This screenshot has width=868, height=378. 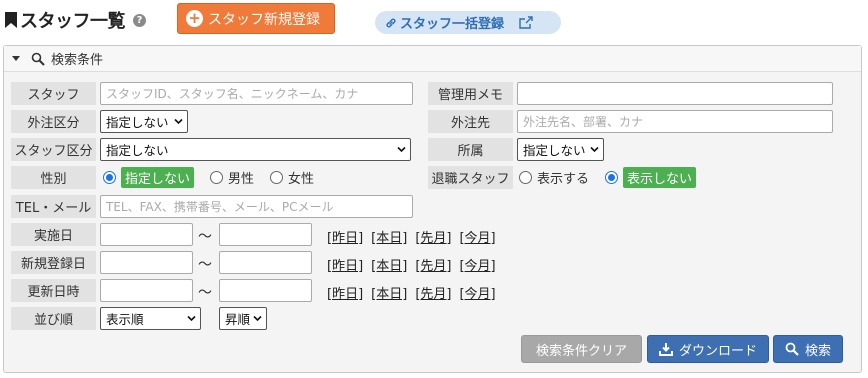 What do you see at coordinates (470, 177) in the screenshot?
I see `retired-label: 退職スタッフ` at bounding box center [470, 177].